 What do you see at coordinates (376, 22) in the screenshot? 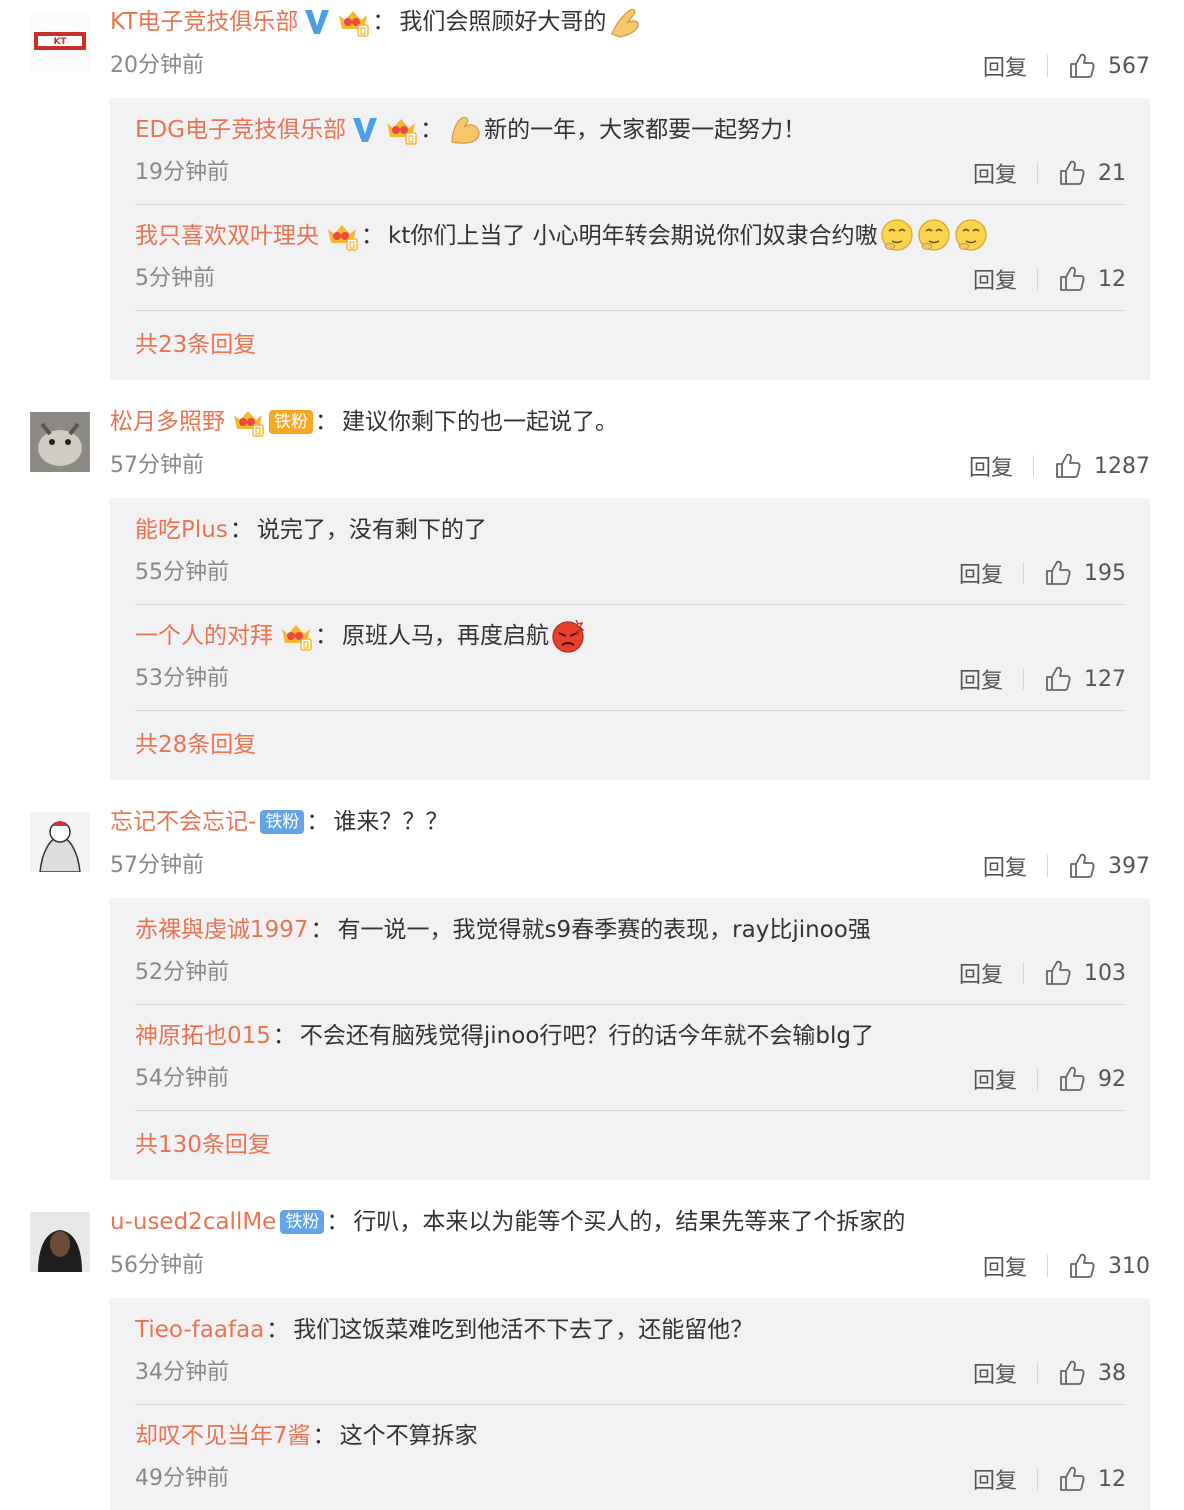
I see `comment-line: KT电子竞技俱乐部 ： 我们会照顾好大哥的` at bounding box center [376, 22].